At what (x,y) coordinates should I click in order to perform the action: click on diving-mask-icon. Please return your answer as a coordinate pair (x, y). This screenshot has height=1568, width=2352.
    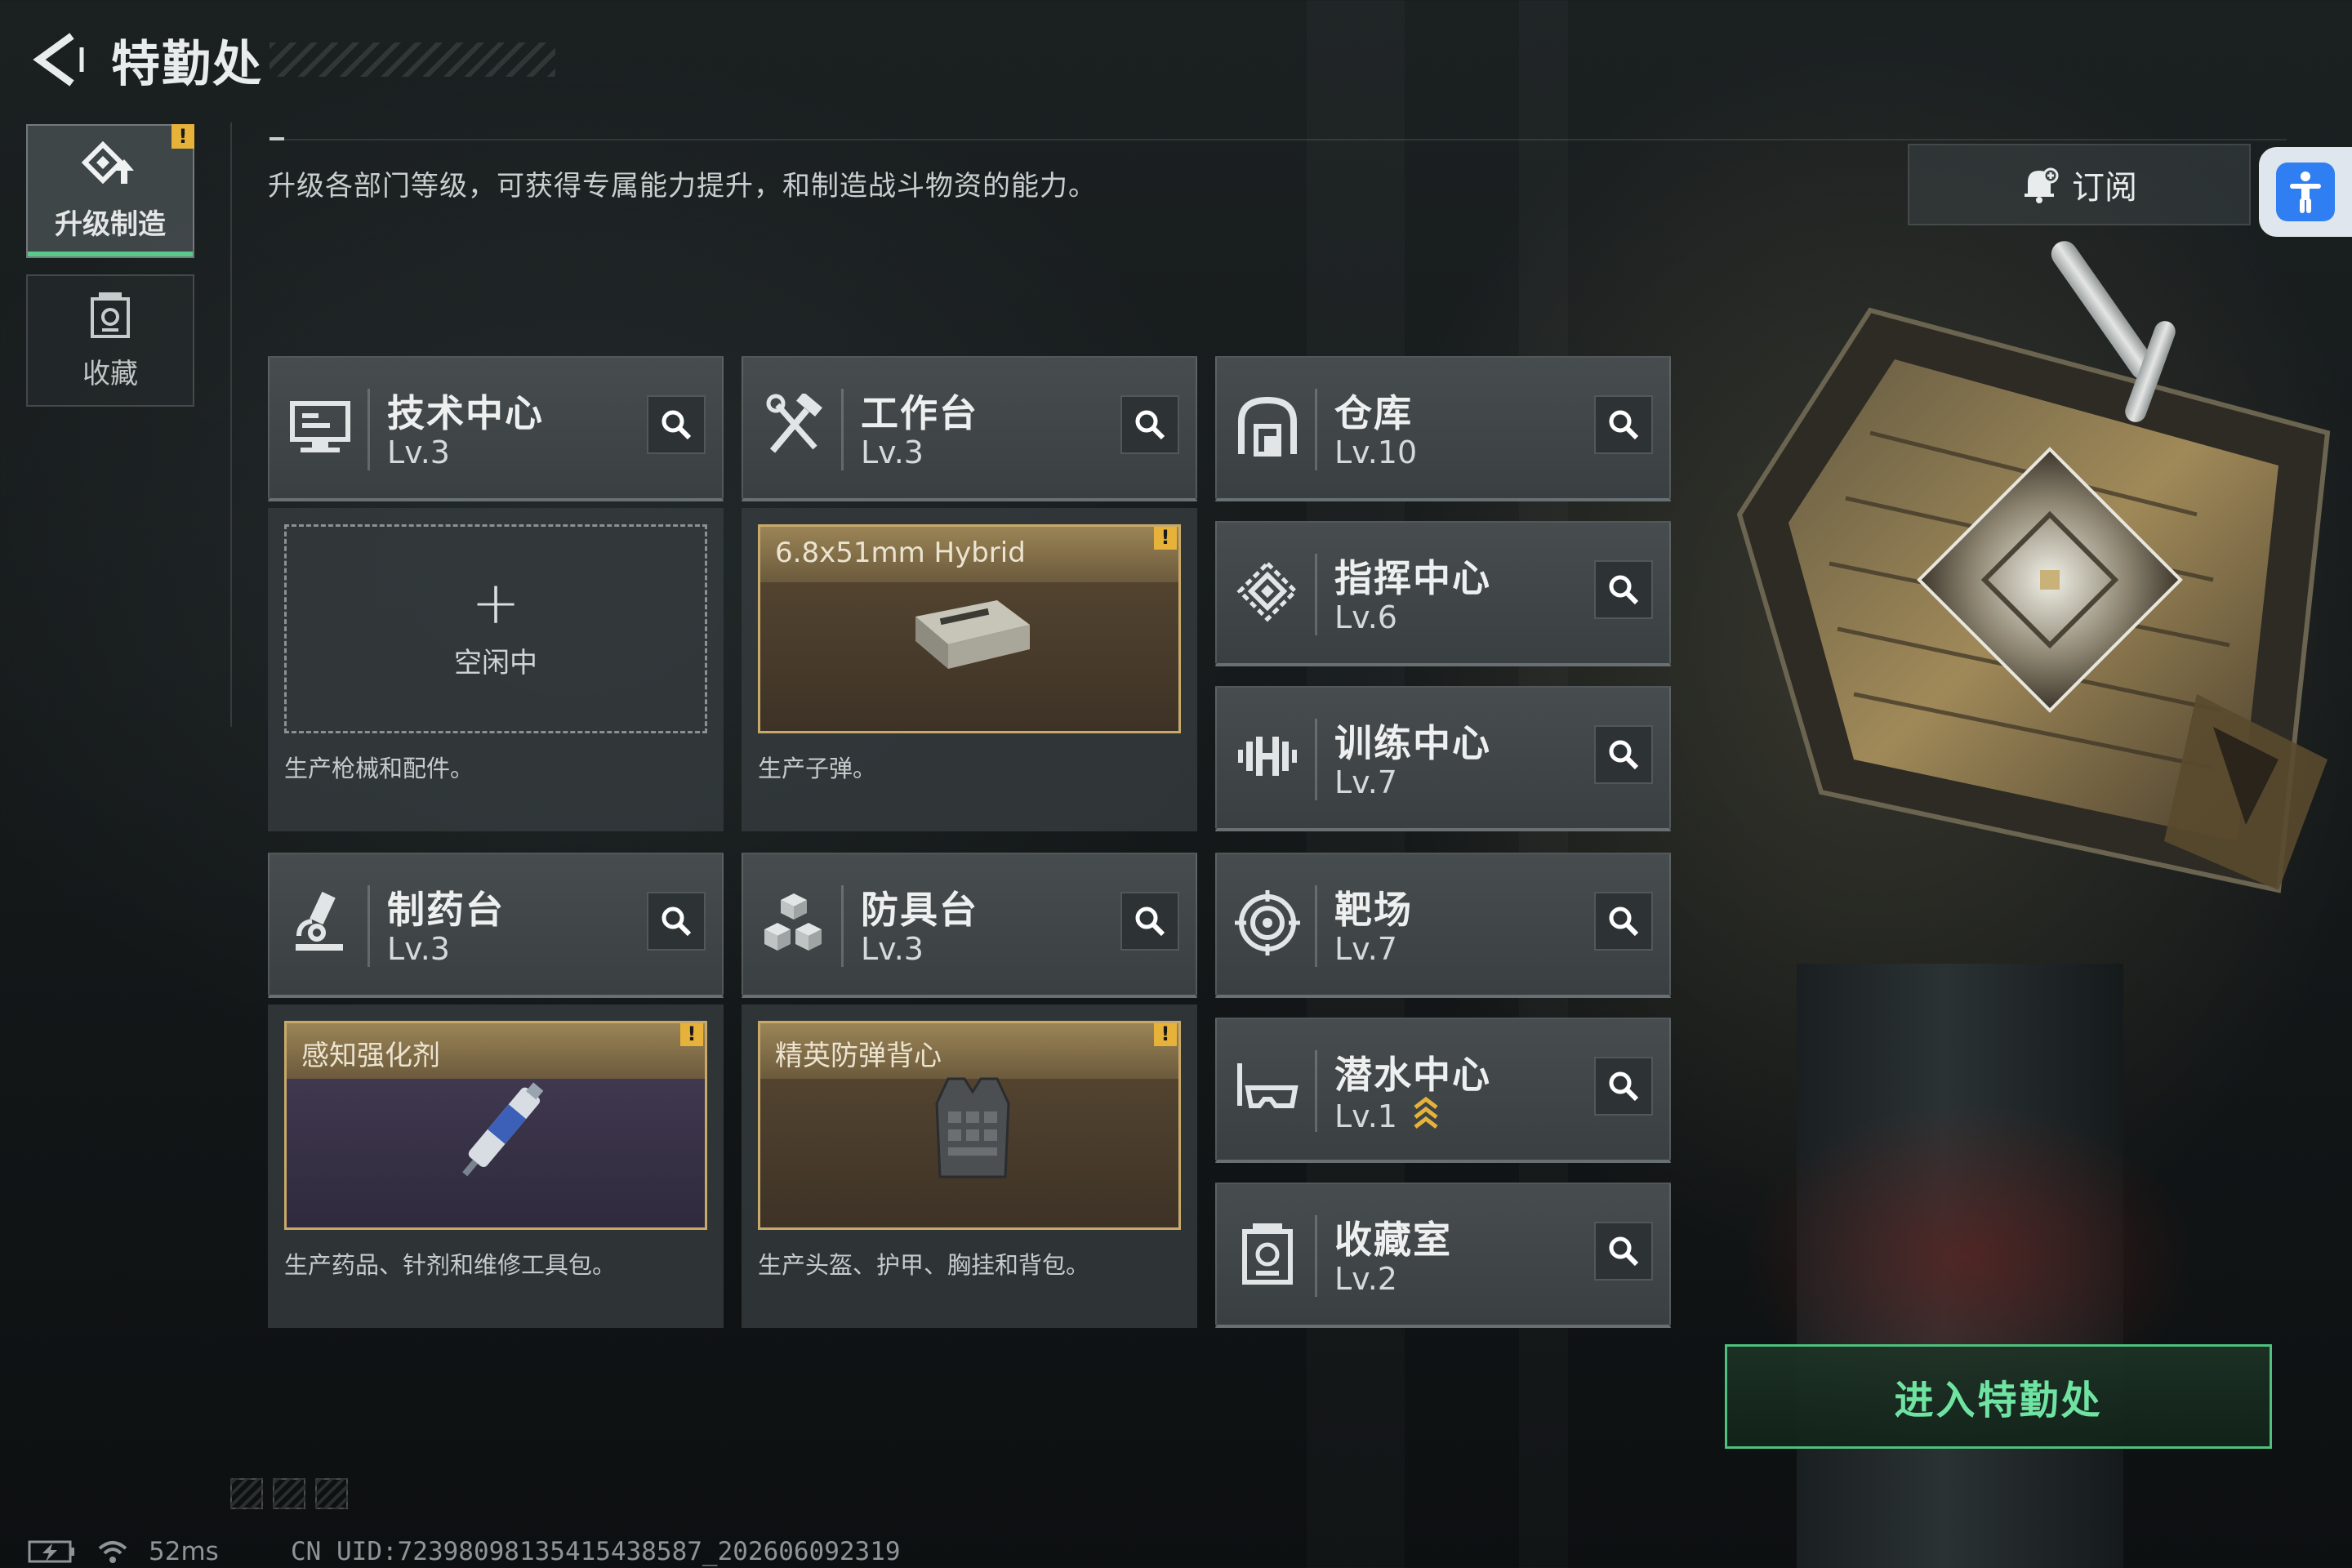
    Looking at the image, I should click on (1267, 1085).